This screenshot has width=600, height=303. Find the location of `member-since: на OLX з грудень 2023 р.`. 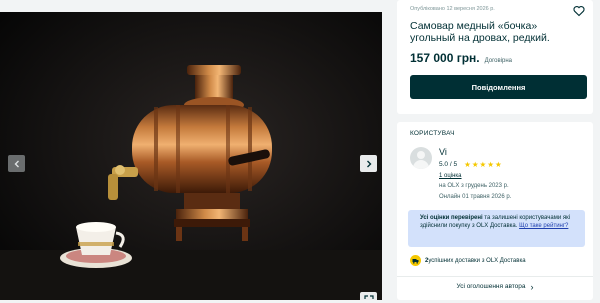

member-since: на OLX з грудень 2023 р. is located at coordinates (474, 186).